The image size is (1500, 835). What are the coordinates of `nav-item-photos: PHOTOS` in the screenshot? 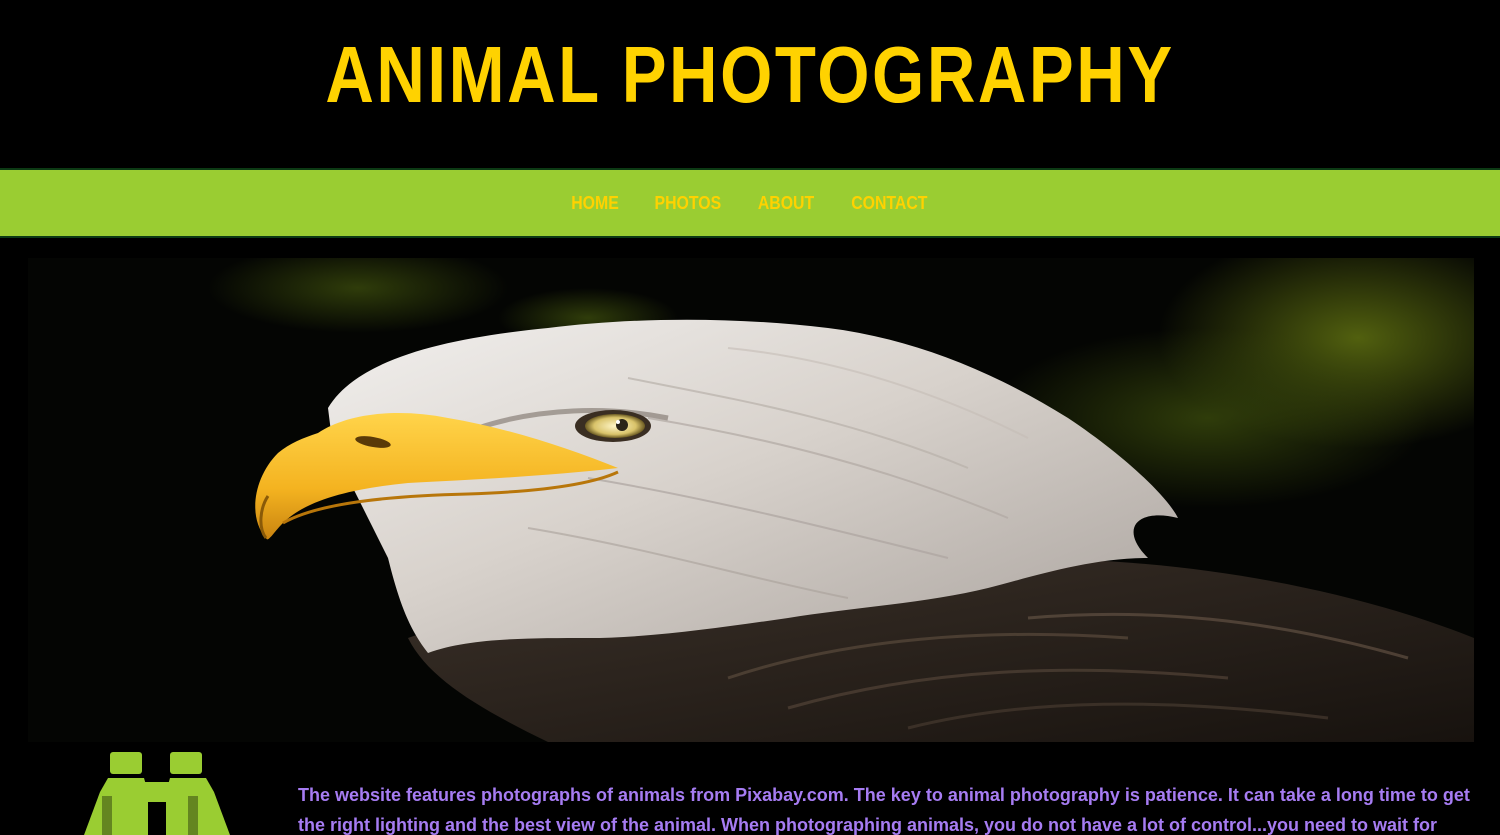 It's located at (688, 203).